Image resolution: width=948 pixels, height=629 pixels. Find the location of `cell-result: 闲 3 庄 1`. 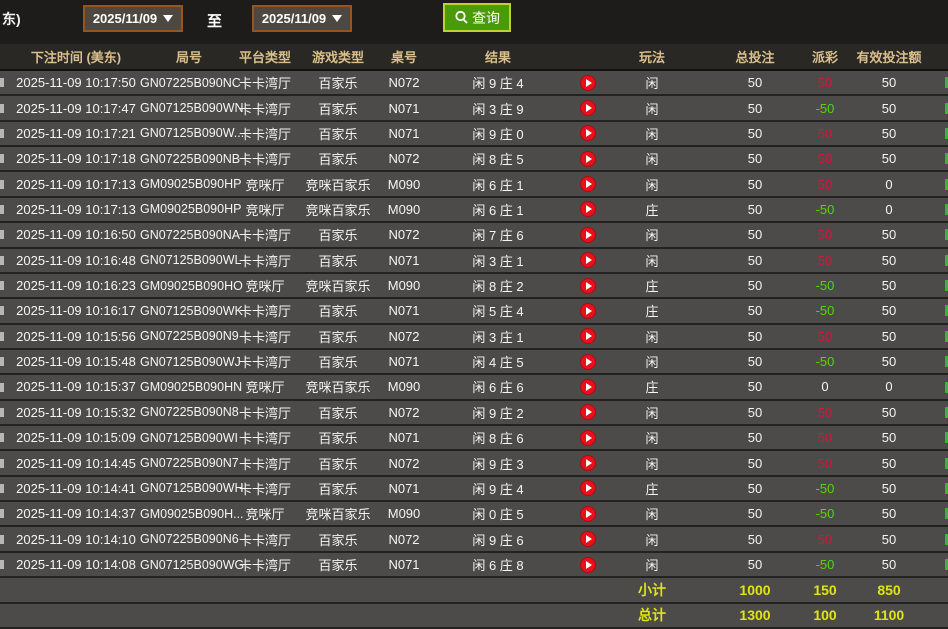

cell-result: 闲 3 庄 1 is located at coordinates (498, 261).